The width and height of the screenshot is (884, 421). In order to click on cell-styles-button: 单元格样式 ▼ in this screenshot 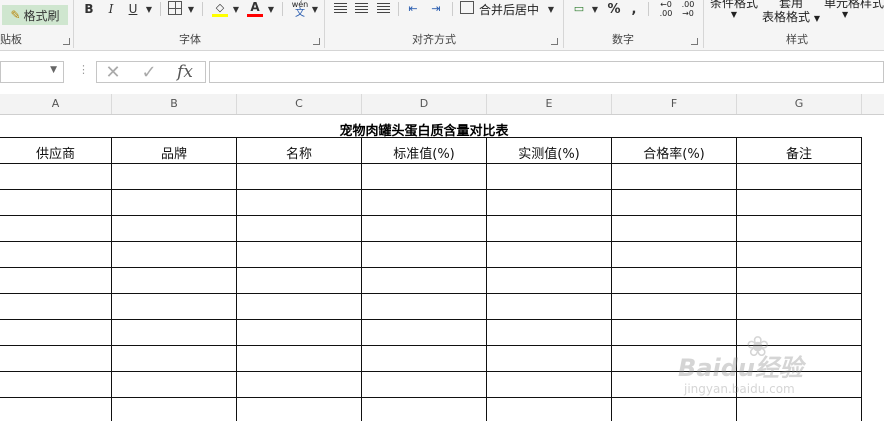, I will do `click(854, 13)`.